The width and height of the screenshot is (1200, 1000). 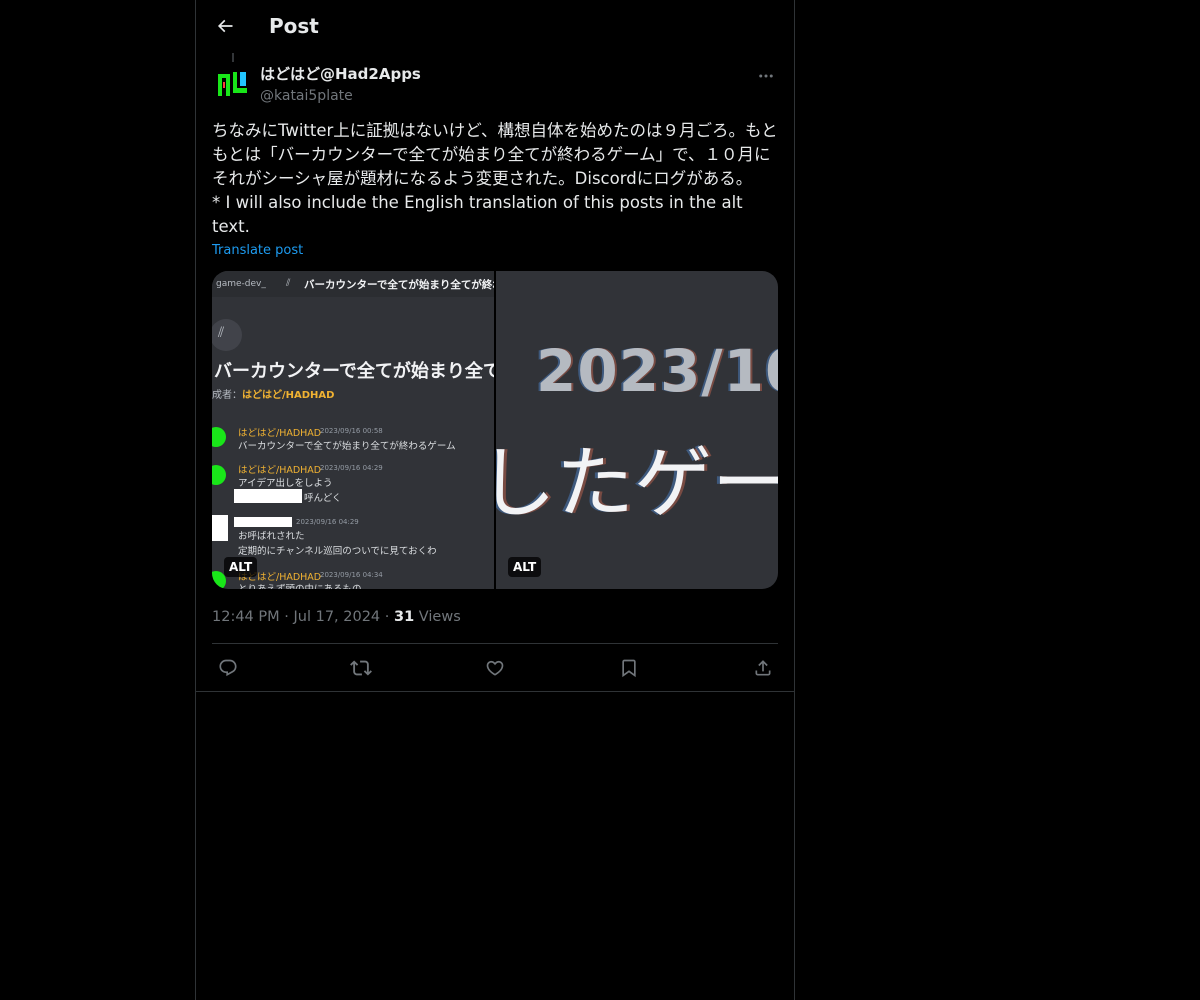 I want to click on discord-thread-badge, so click(x=227, y=335).